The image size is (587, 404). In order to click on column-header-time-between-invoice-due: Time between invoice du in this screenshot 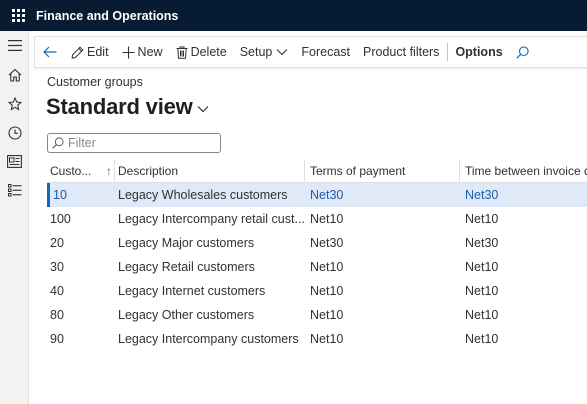, I will do `click(523, 171)`.